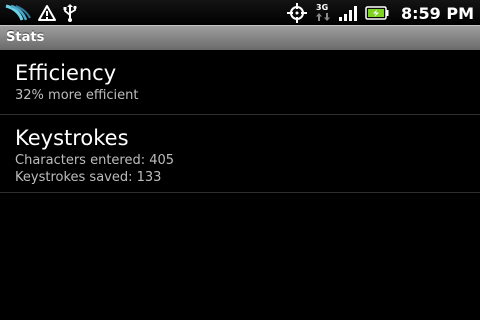  I want to click on status-clock: 8:59 PM, so click(437, 13).